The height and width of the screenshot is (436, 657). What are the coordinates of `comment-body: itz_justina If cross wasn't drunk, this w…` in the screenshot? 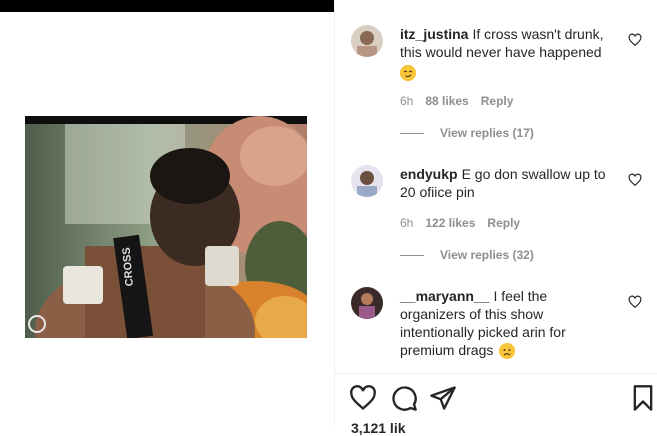 It's located at (506, 53).